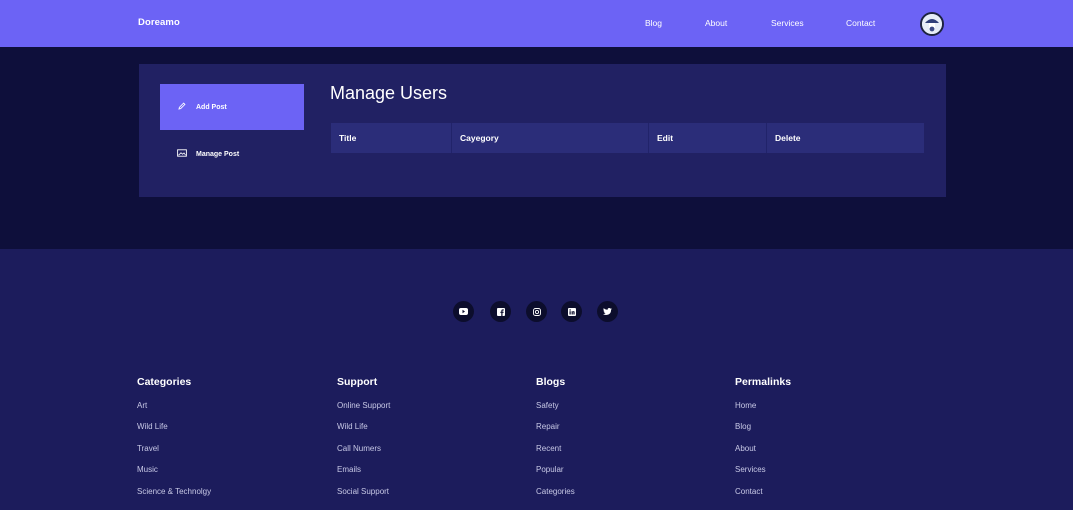 The height and width of the screenshot is (510, 1073). I want to click on sidebar-item-label: Manage Post, so click(218, 154).